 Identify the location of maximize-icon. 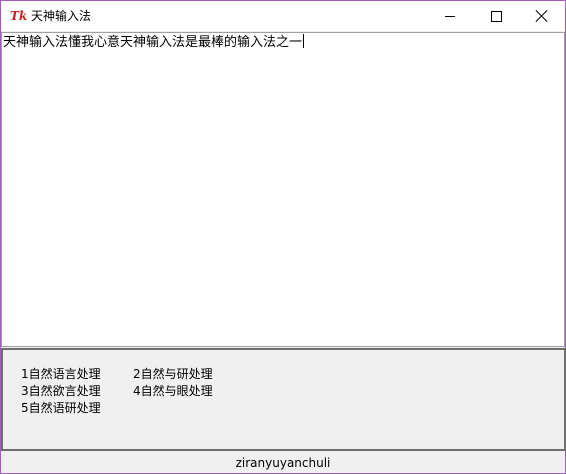
(496, 16).